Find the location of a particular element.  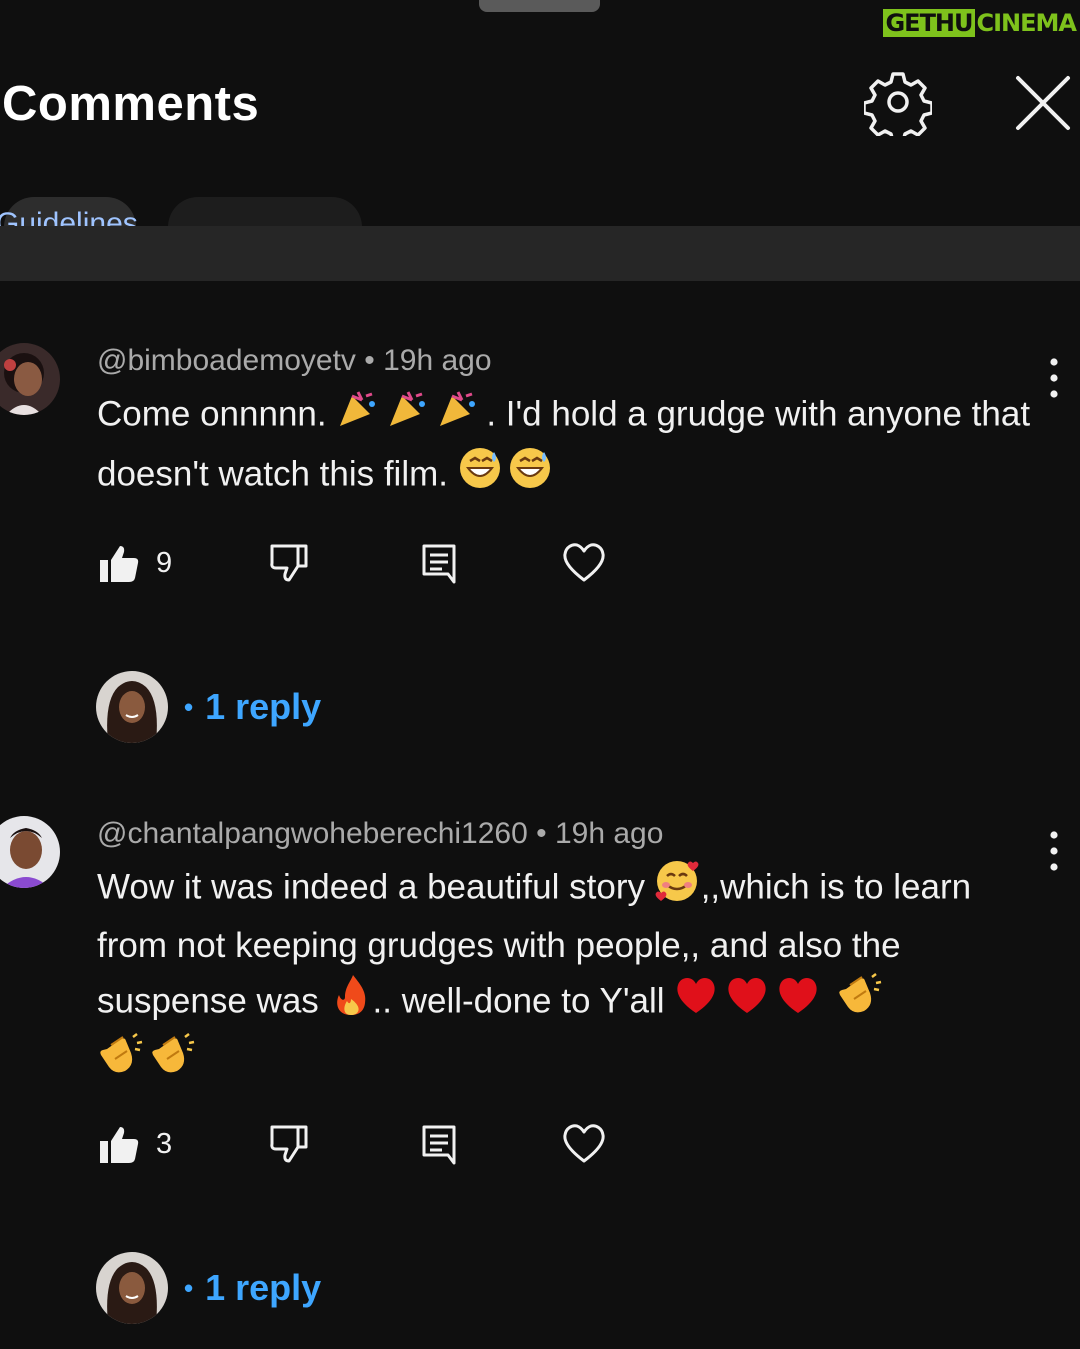

smiling-face-hearts-emoji is located at coordinates (678, 889).